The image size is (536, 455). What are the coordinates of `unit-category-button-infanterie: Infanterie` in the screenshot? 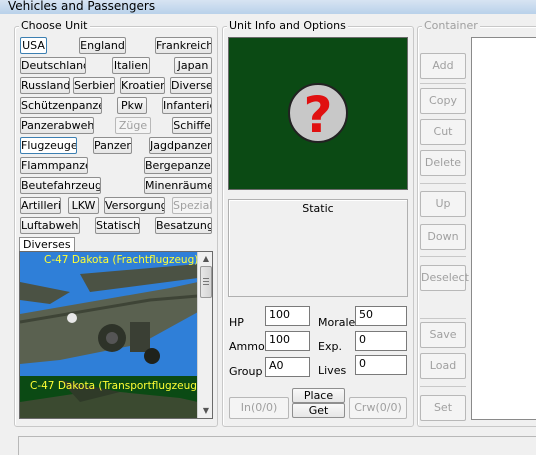 It's located at (187, 105).